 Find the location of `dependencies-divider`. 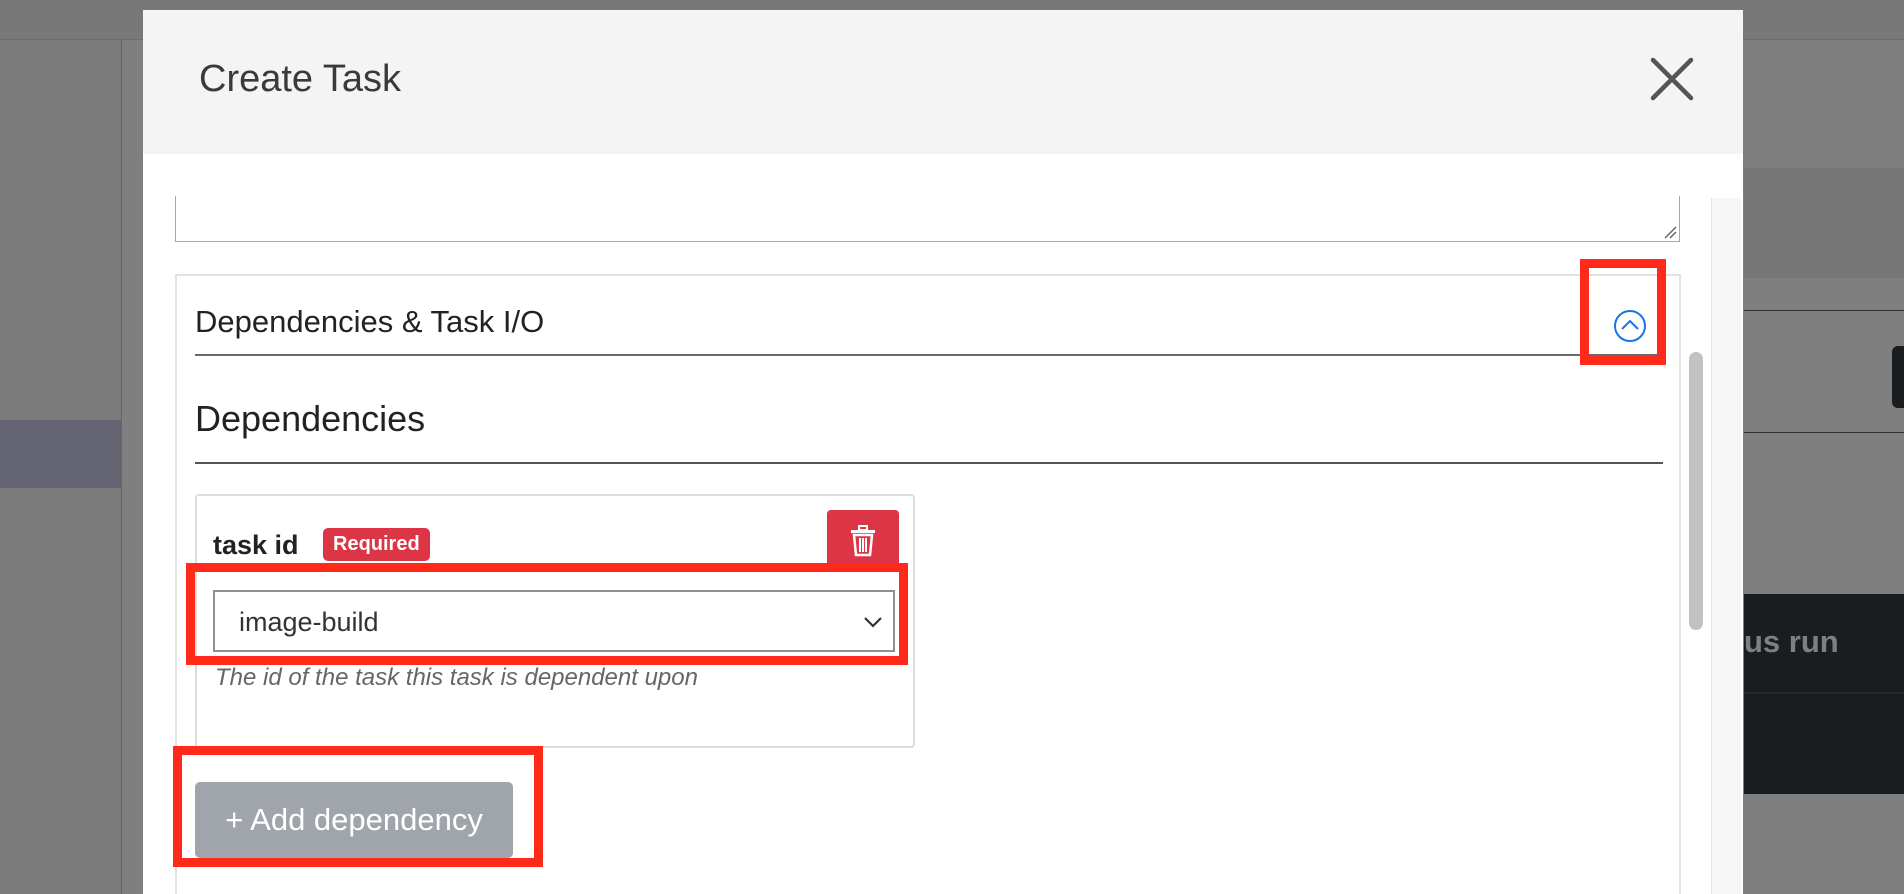

dependencies-divider is located at coordinates (929, 463).